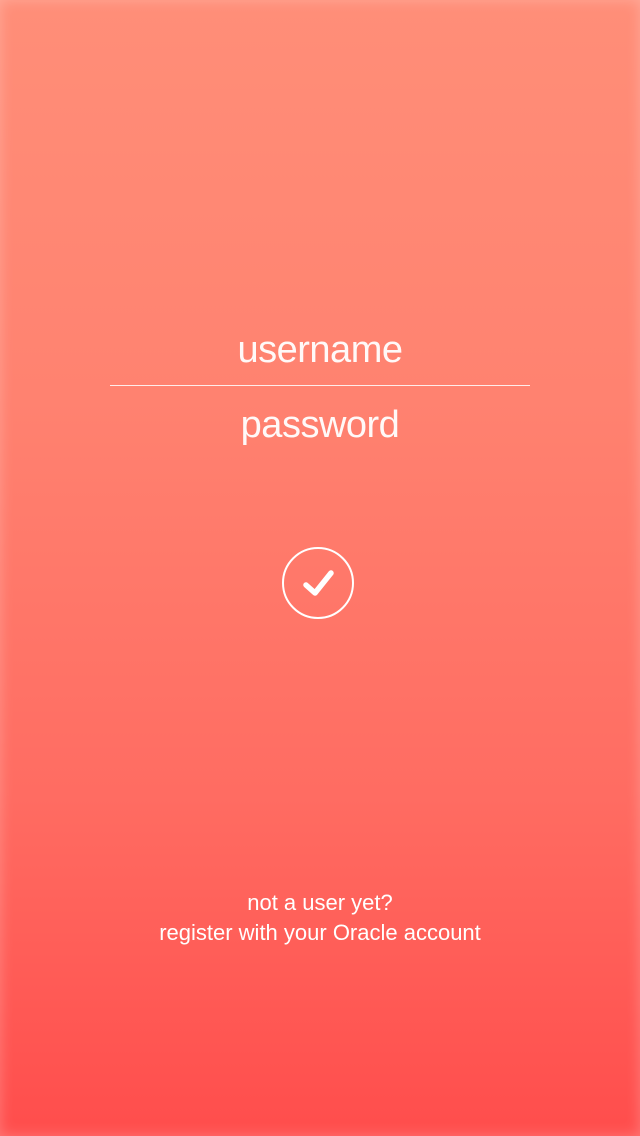  Describe the element at coordinates (320, 385) in the screenshot. I see `field-divider` at that location.